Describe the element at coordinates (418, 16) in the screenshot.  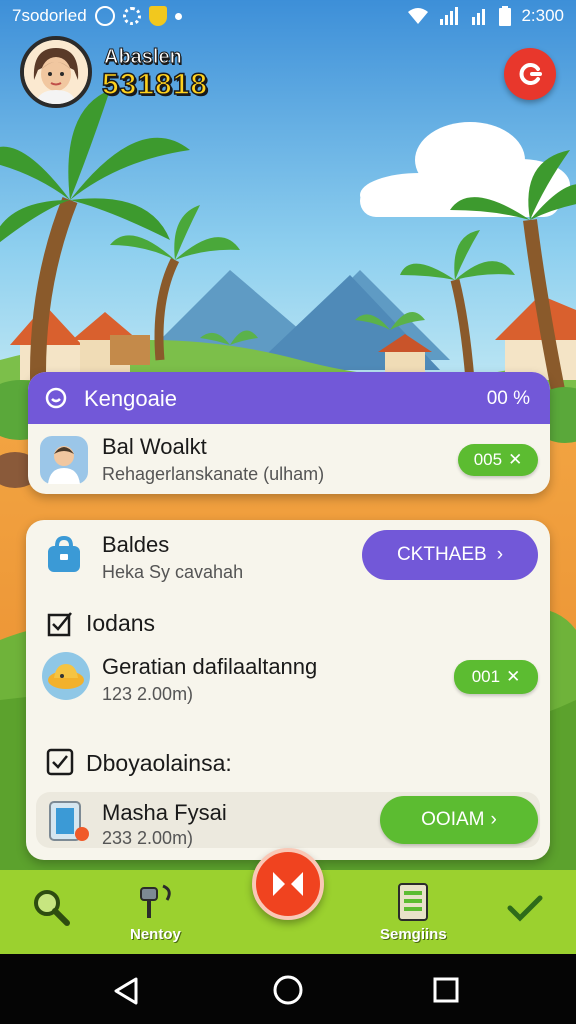
I see `wifi-icon` at that location.